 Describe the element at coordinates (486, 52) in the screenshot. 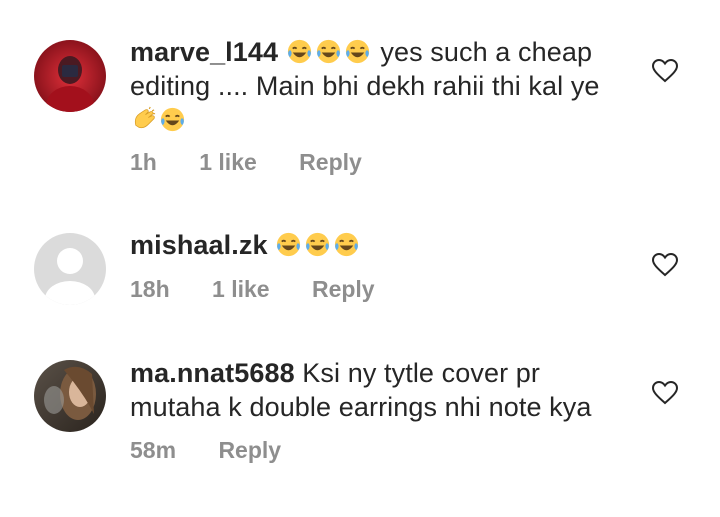

I see `comment-text-line1: yes such a cheap` at that location.